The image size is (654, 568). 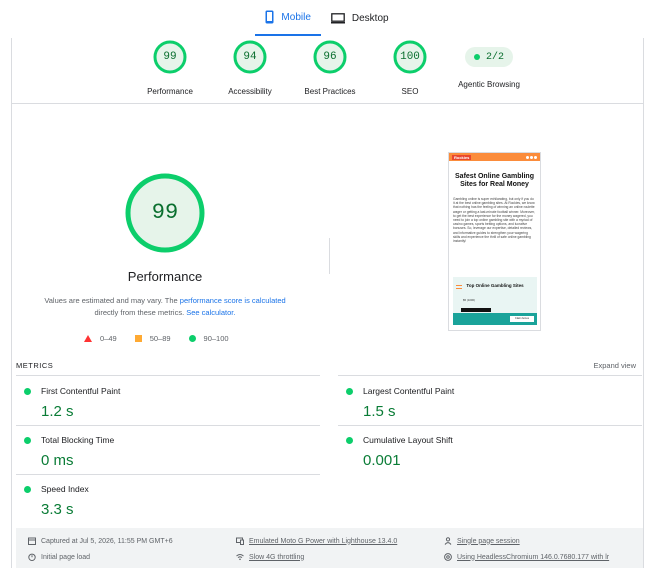 What do you see at coordinates (330, 57) in the screenshot?
I see `gauge-score: 96` at bounding box center [330, 57].